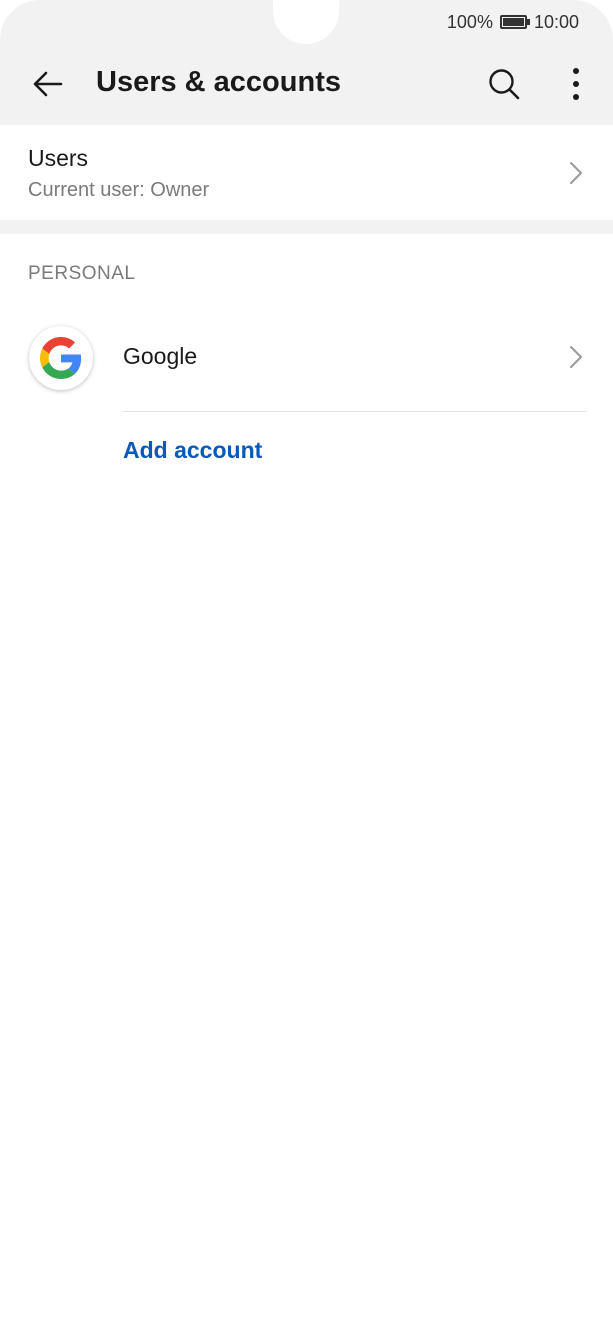  I want to click on users-row: Users Current user: Owner, so click(306, 172).